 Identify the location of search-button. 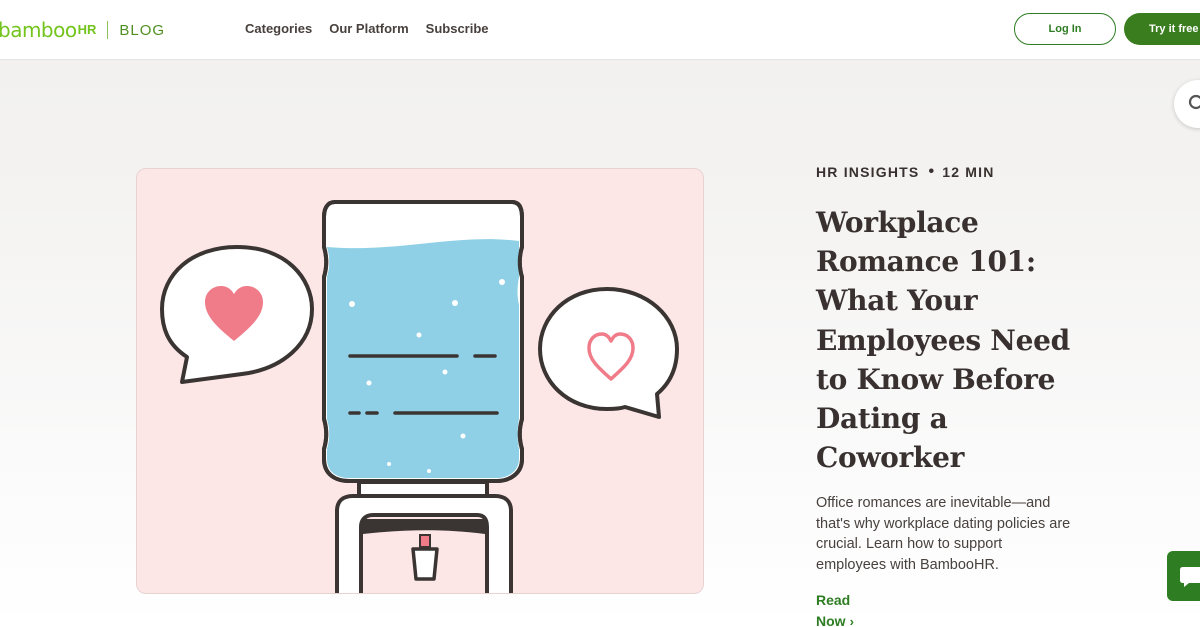
(1187, 104).